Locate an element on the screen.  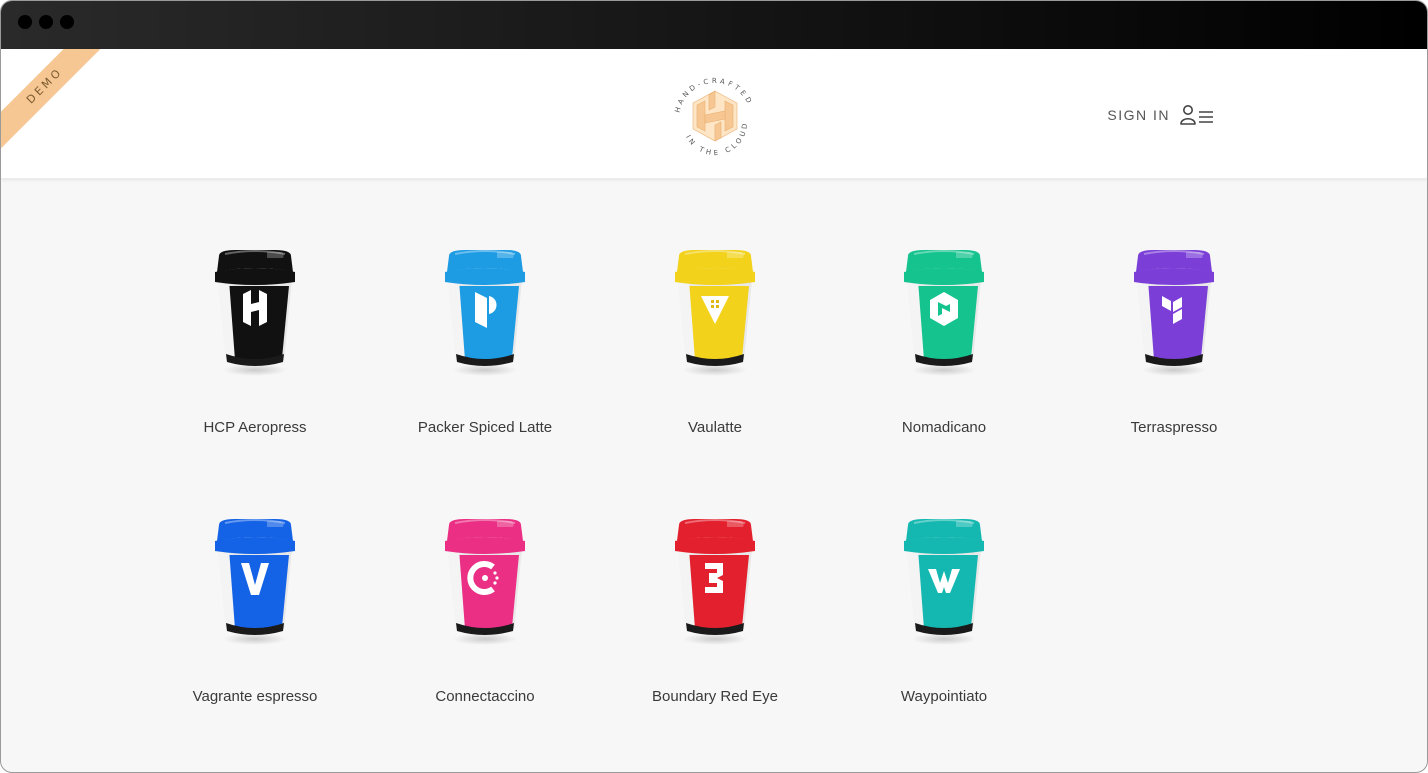
window-titlebar is located at coordinates (714, 25).